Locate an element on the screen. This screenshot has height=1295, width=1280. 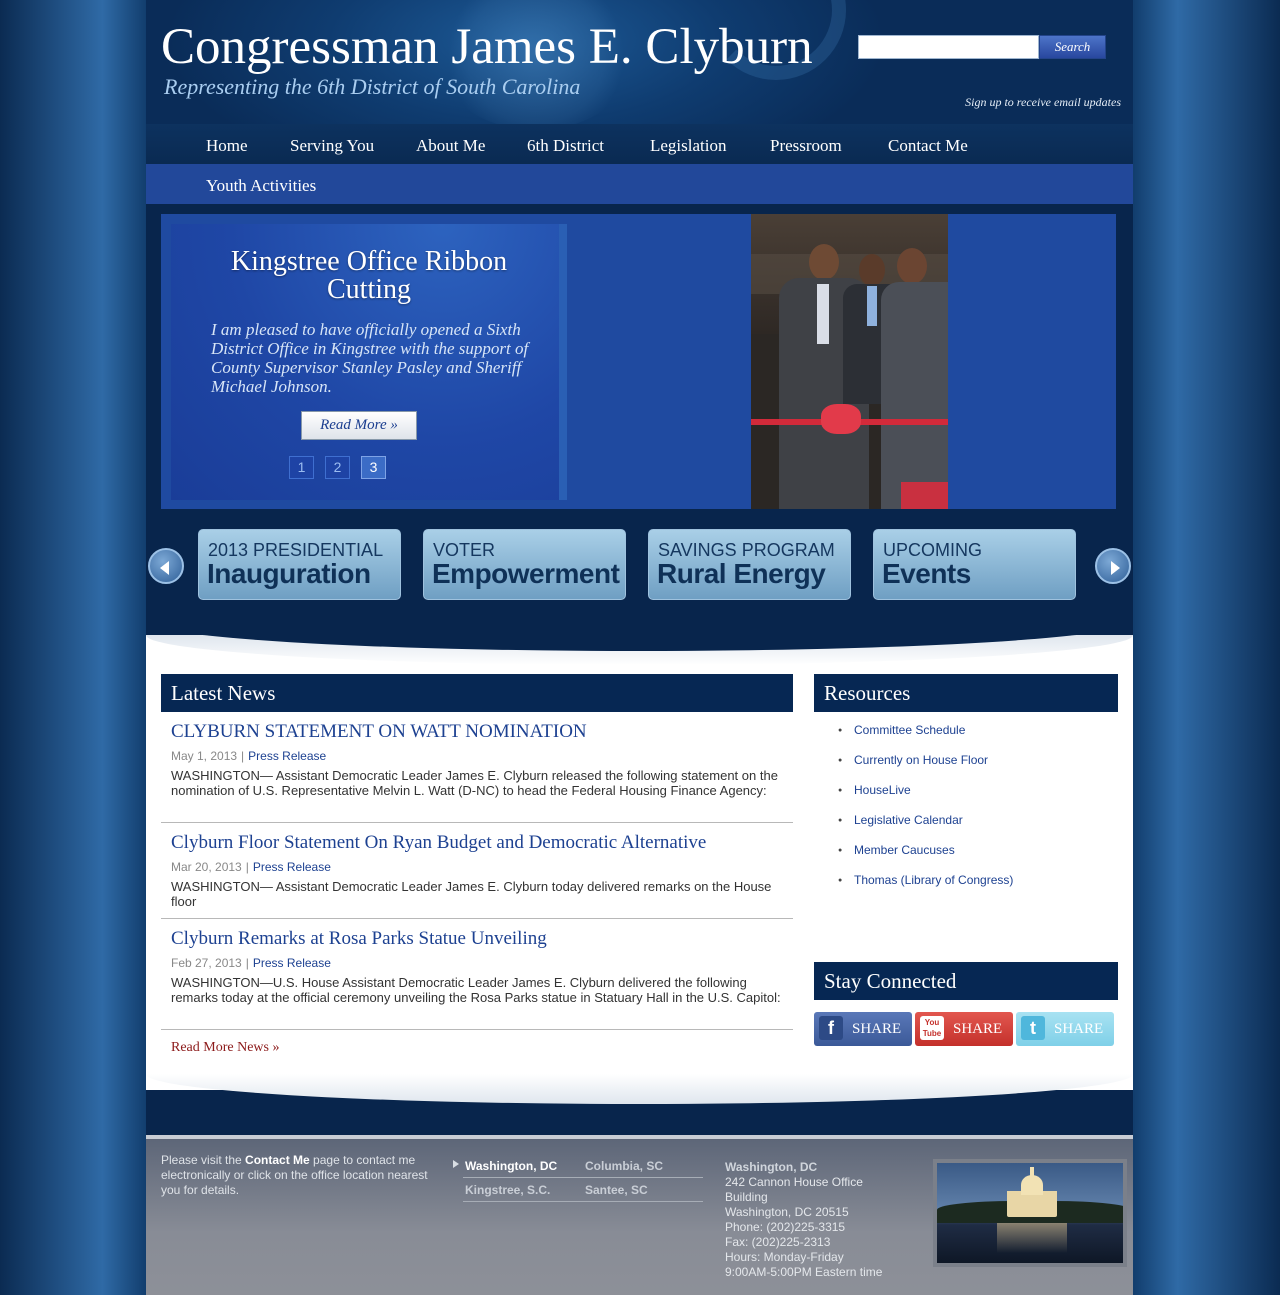
ribbon-cutting-photo is located at coordinates (849, 361).